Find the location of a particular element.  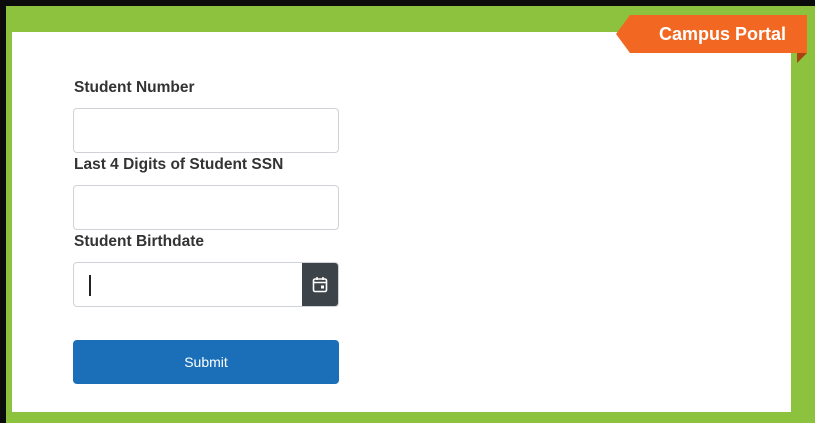

birthdate-input-area is located at coordinates (188, 284).